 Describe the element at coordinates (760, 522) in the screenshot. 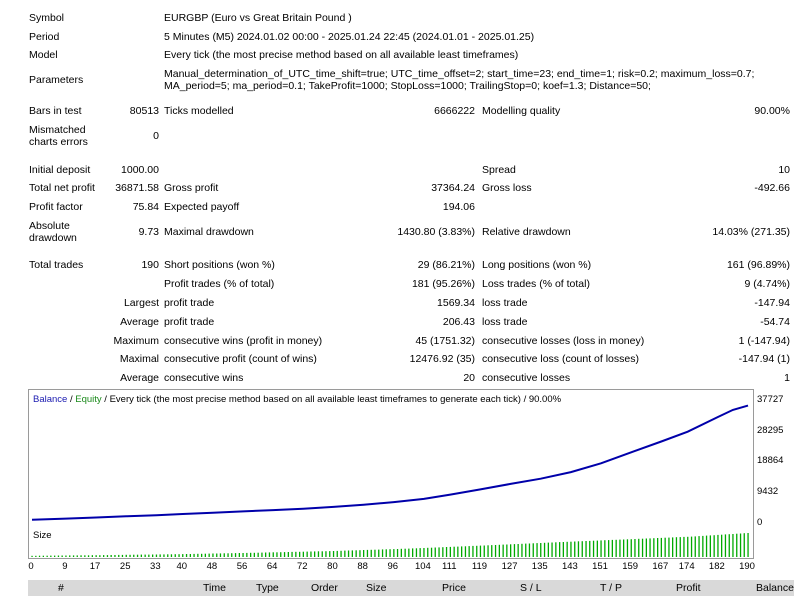

I see `y-tick-label: 0` at that location.